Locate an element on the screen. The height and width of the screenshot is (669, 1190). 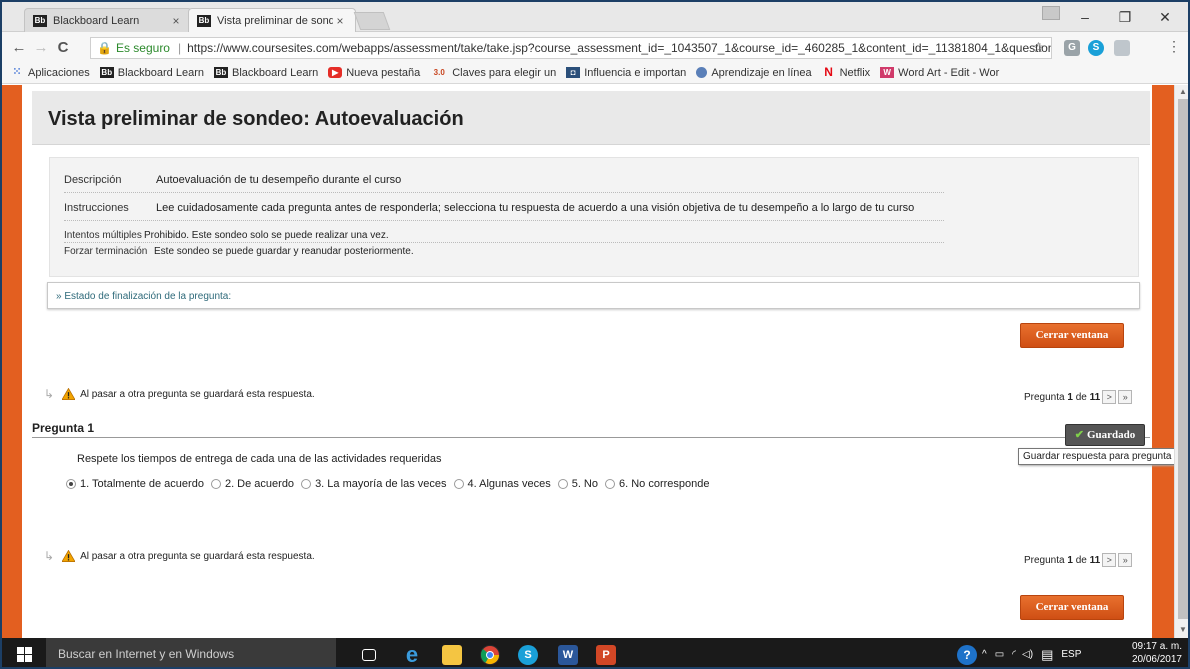
option-label: 4. Algunas veces is located at coordinates (509, 484).